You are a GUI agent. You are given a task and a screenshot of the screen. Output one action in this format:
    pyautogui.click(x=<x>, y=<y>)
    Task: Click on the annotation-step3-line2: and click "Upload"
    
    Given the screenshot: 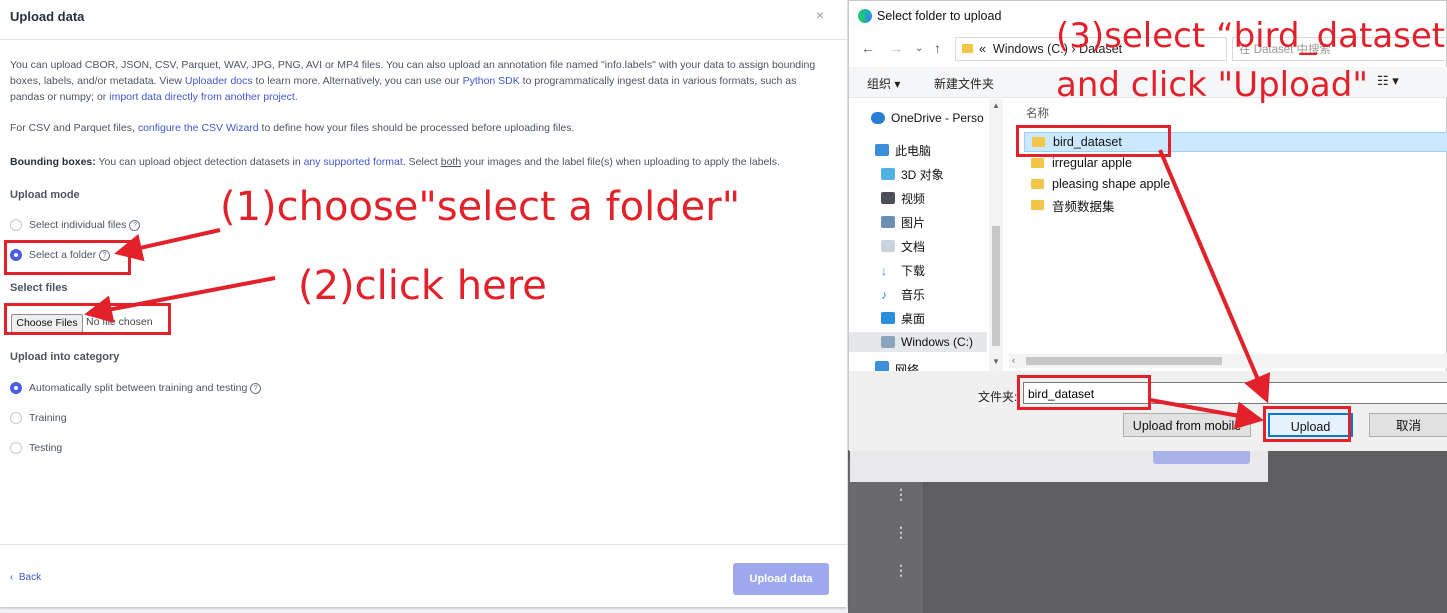 What is the action you would take?
    pyautogui.click(x=1212, y=85)
    